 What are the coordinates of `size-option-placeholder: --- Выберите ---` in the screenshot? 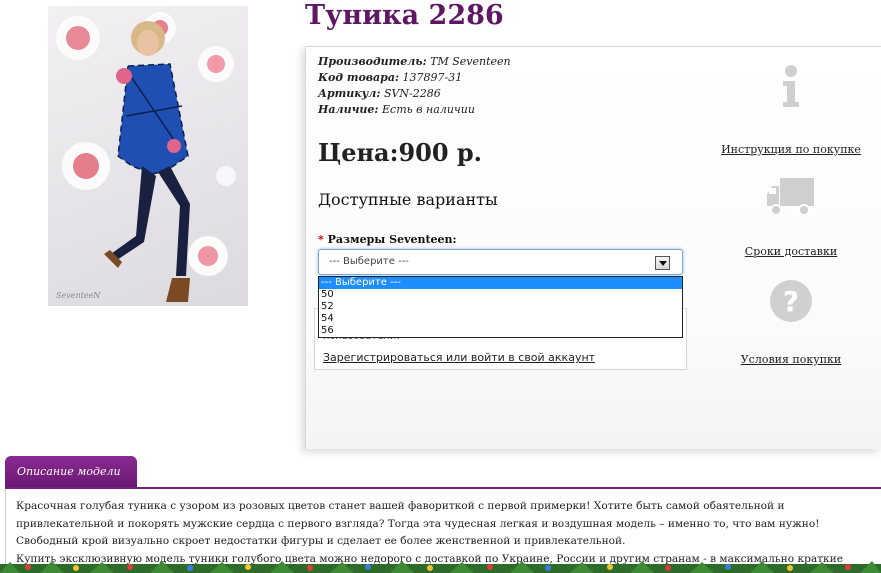 It's located at (500, 283).